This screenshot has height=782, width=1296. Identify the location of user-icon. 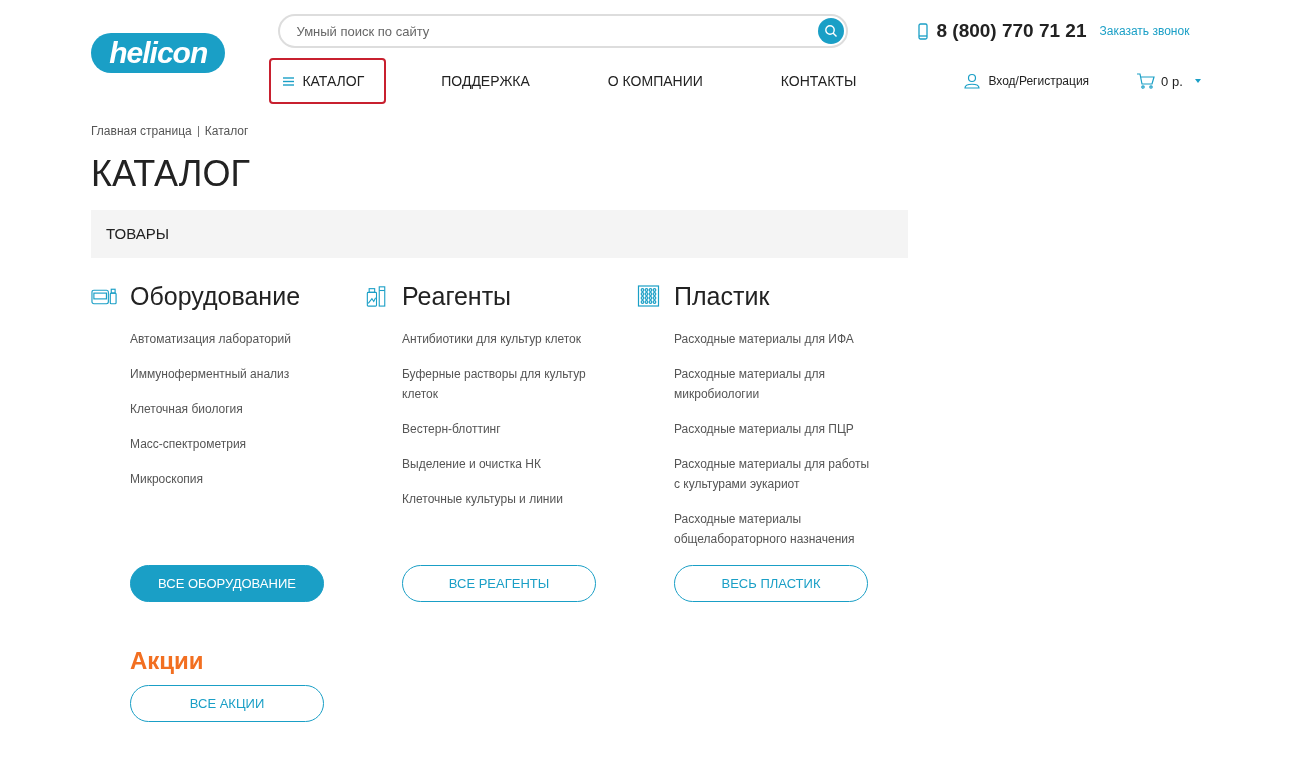
(972, 81).